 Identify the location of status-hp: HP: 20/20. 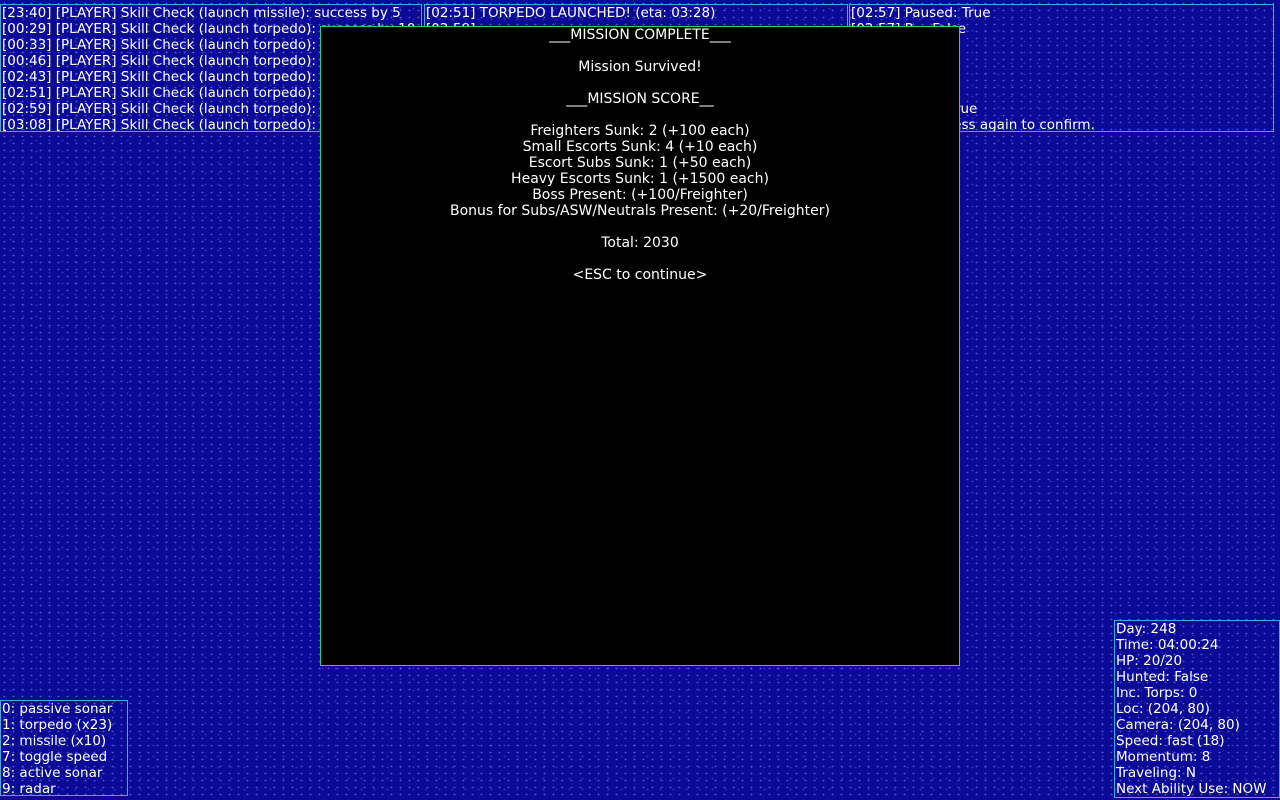
(1149, 661).